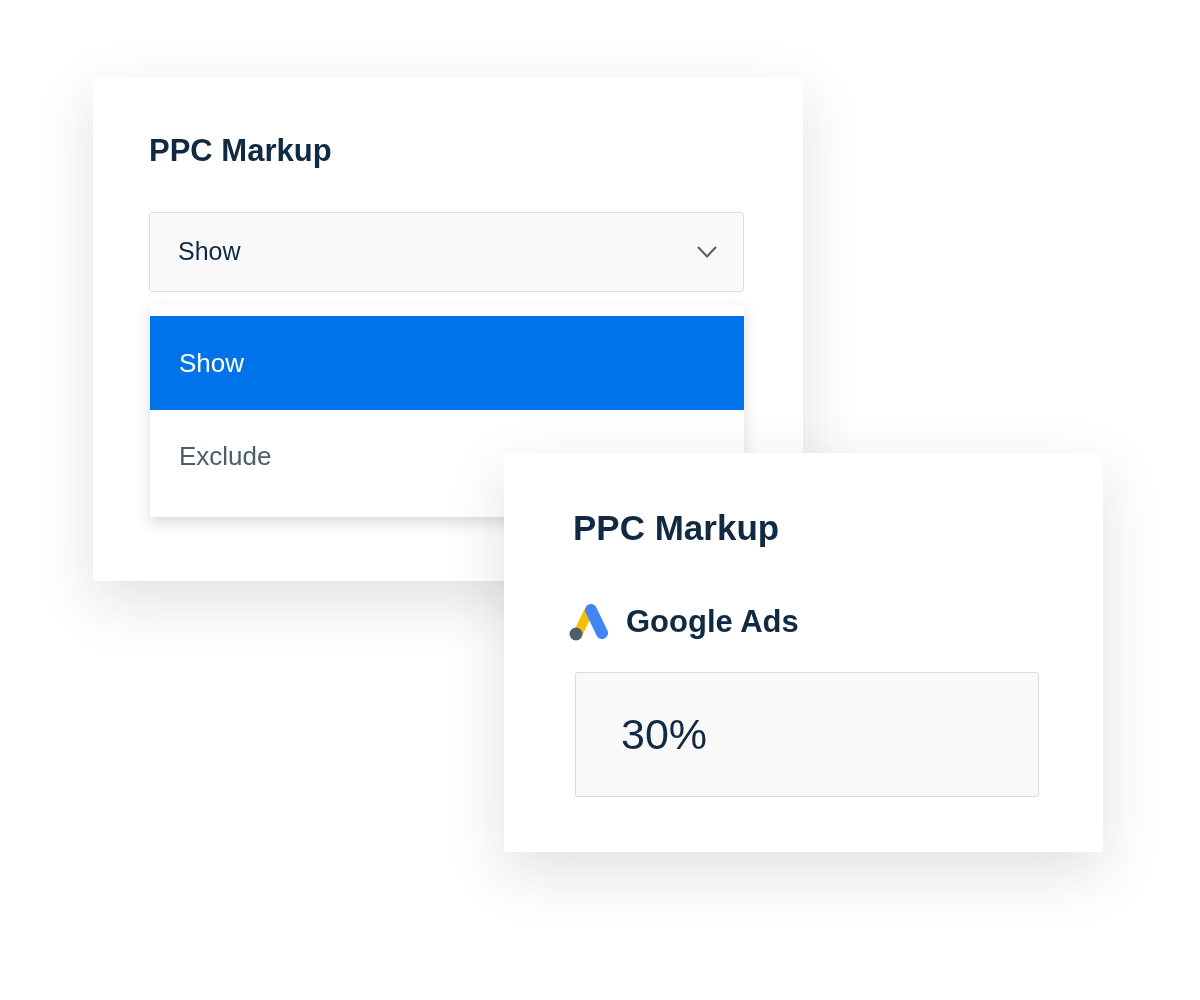 The width and height of the screenshot is (1200, 1000). Describe the element at coordinates (225, 456) in the screenshot. I see `menu-option: Exclude` at that location.